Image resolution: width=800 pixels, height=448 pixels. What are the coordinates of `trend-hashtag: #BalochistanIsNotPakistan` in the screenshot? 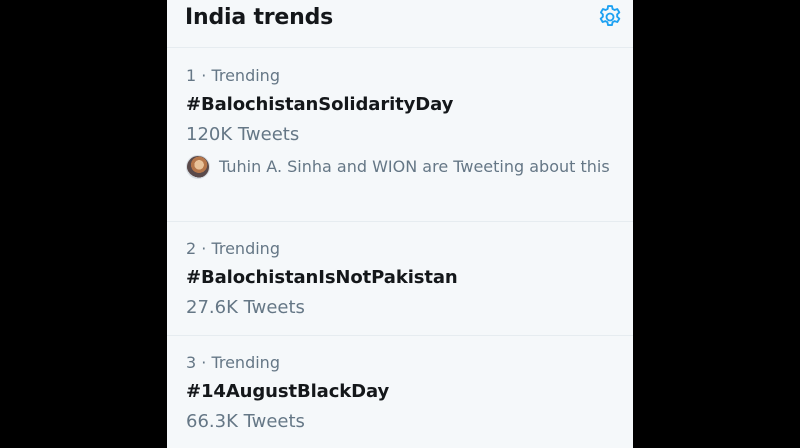 It's located at (322, 278).